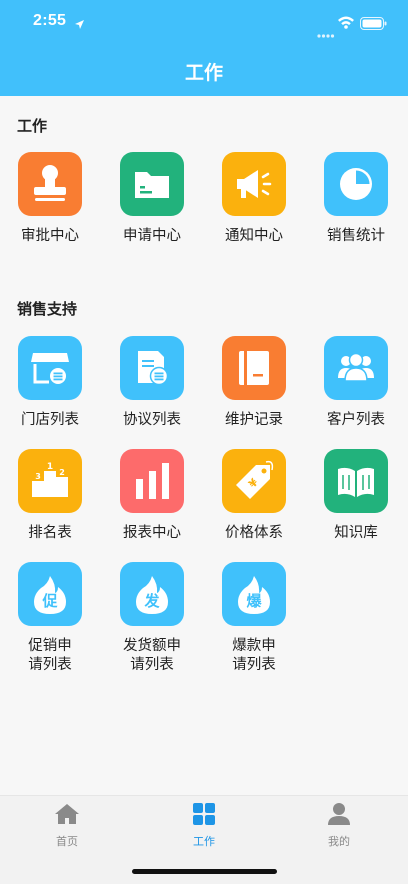 This screenshot has width=408, height=884. I want to click on svg-text: 1, so click(50, 467).